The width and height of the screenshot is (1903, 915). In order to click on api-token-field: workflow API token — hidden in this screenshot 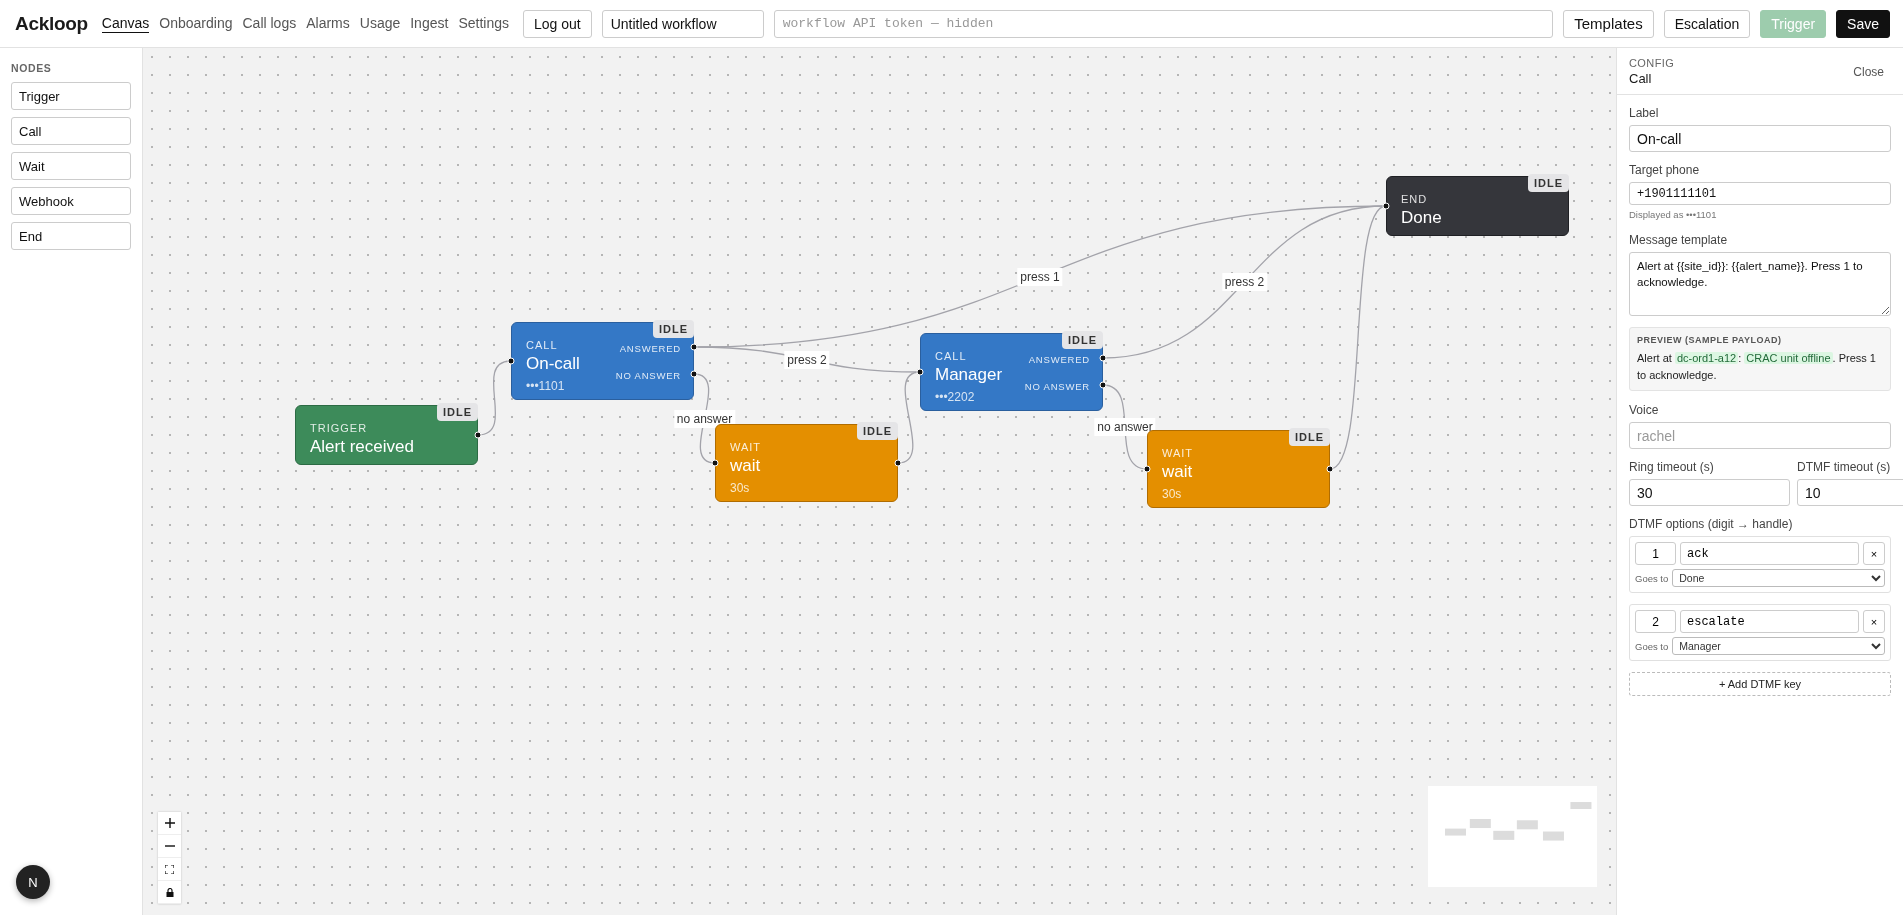, I will do `click(1163, 23)`.